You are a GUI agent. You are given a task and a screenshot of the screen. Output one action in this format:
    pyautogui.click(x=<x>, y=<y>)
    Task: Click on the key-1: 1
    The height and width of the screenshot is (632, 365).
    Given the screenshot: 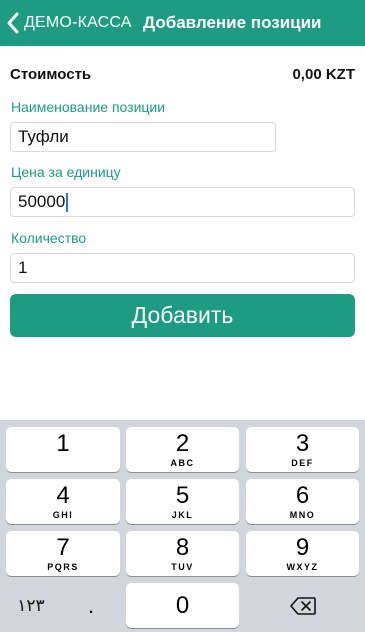 What is the action you would take?
    pyautogui.click(x=63, y=449)
    